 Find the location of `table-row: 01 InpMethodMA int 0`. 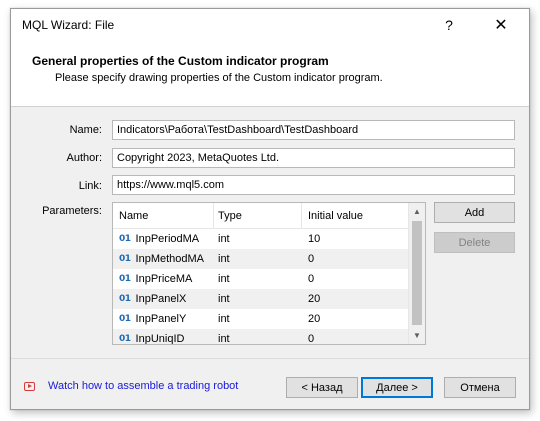

table-row: 01 InpMethodMA int 0 is located at coordinates (261, 259).